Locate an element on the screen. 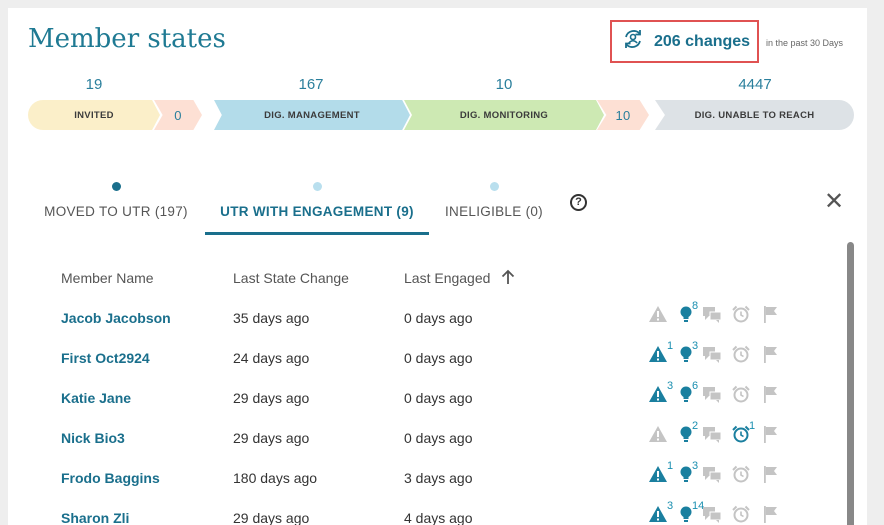  member-name-link: Sharon Zli is located at coordinates (95, 517).